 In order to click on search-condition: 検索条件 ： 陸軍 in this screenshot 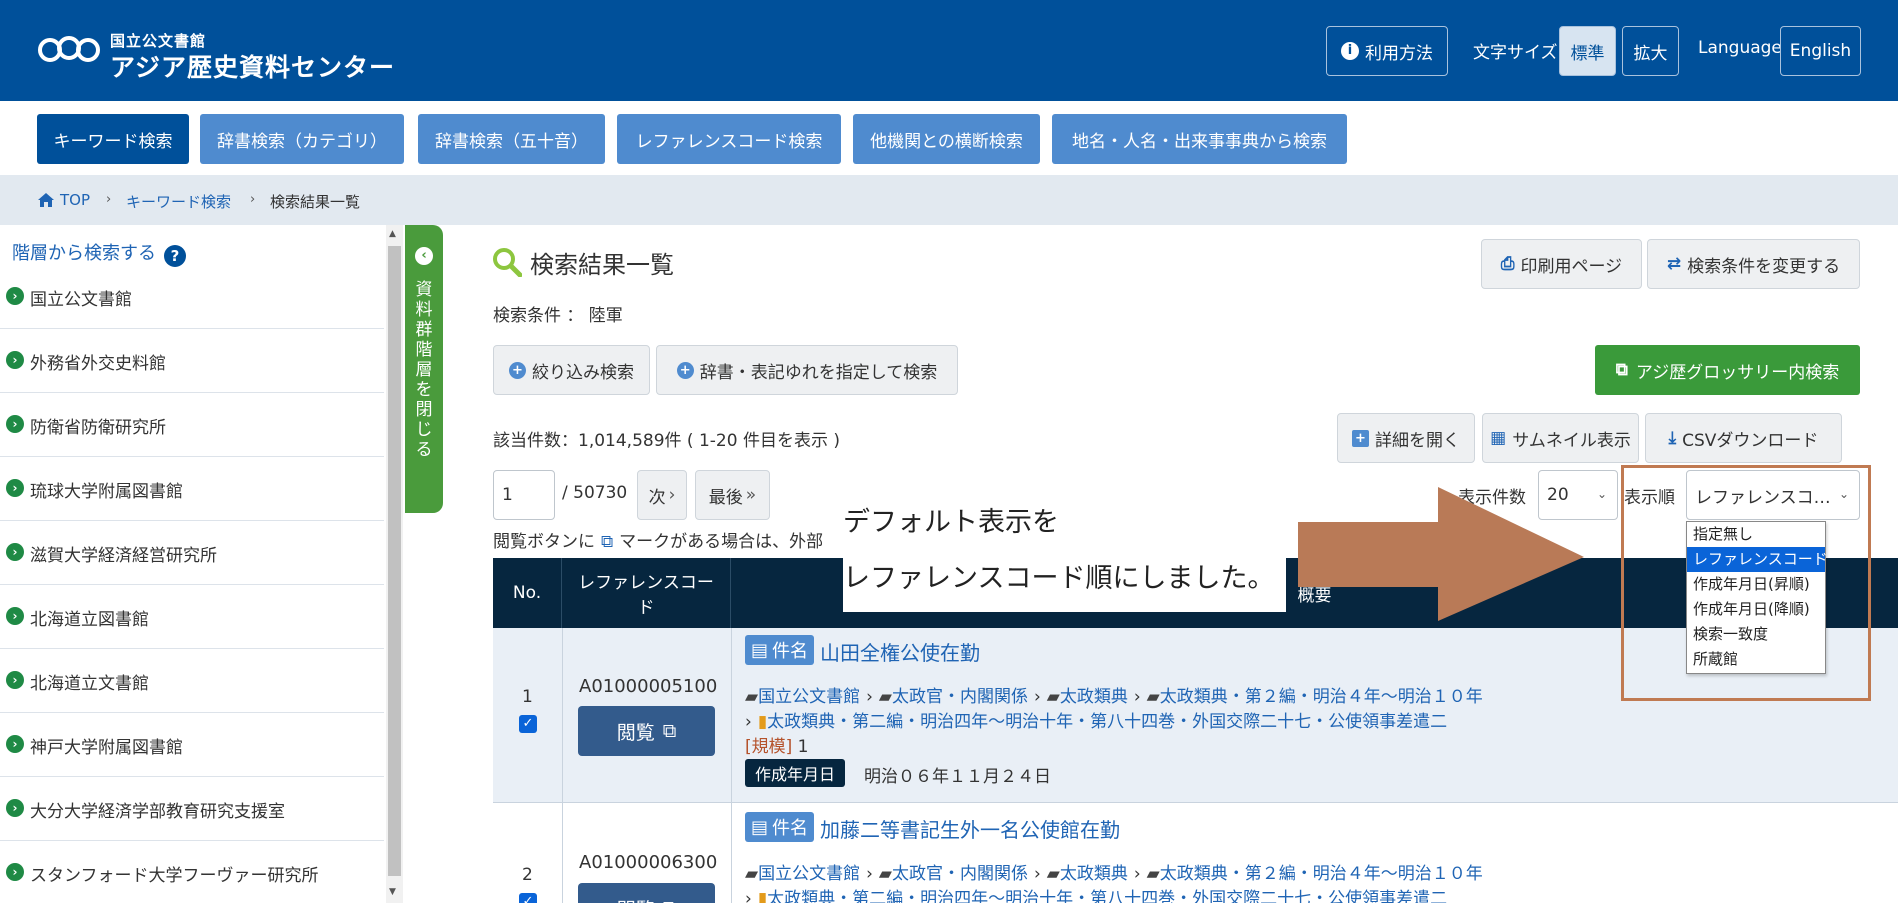, I will do `click(558, 316)`.